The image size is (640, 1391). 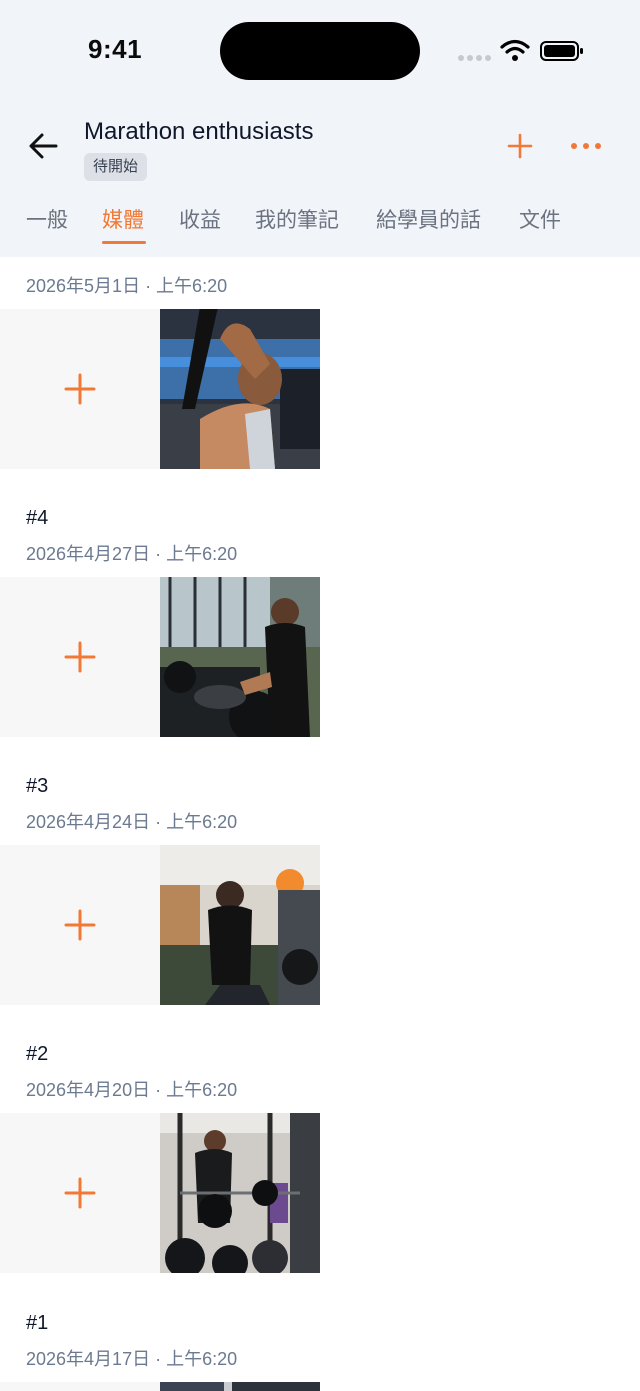 I want to click on wifi-icon, so click(x=515, y=50).